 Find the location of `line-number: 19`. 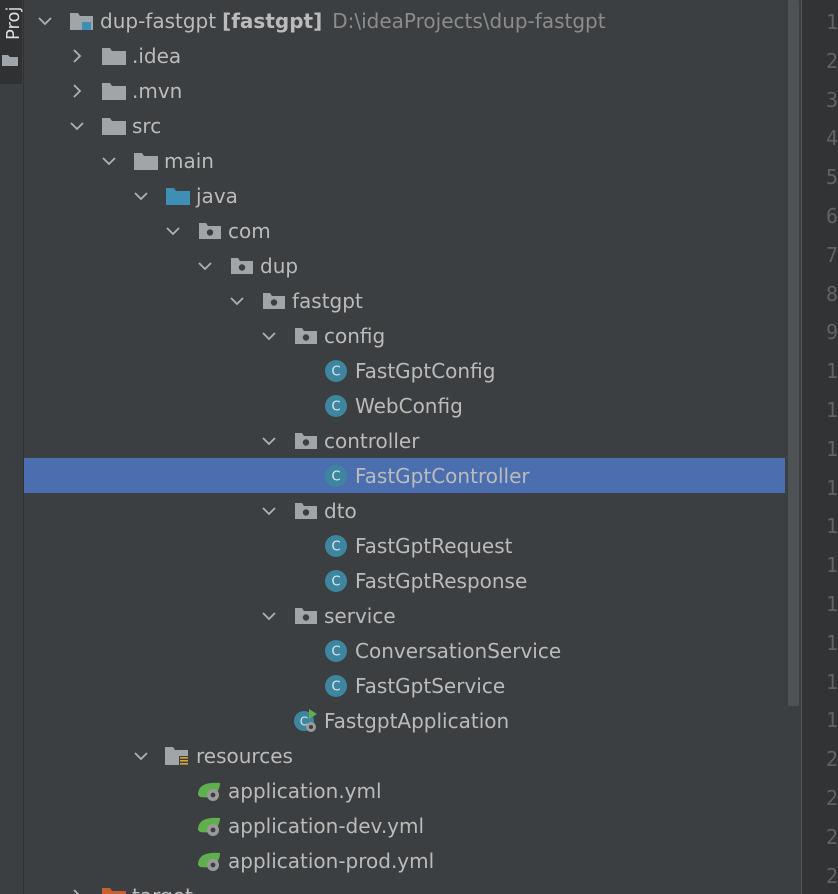

line-number: 19 is located at coordinates (832, 720).